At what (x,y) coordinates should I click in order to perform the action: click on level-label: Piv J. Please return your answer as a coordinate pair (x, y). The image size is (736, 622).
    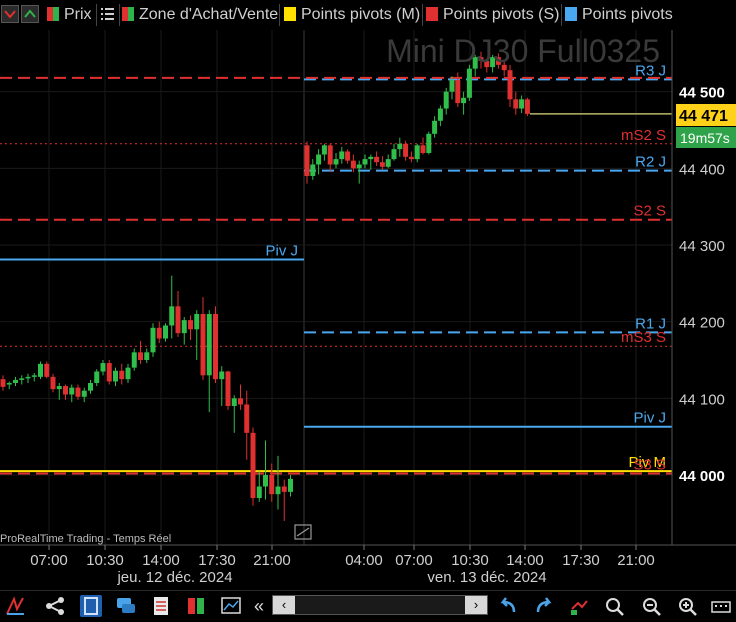
    Looking at the image, I should click on (281, 251).